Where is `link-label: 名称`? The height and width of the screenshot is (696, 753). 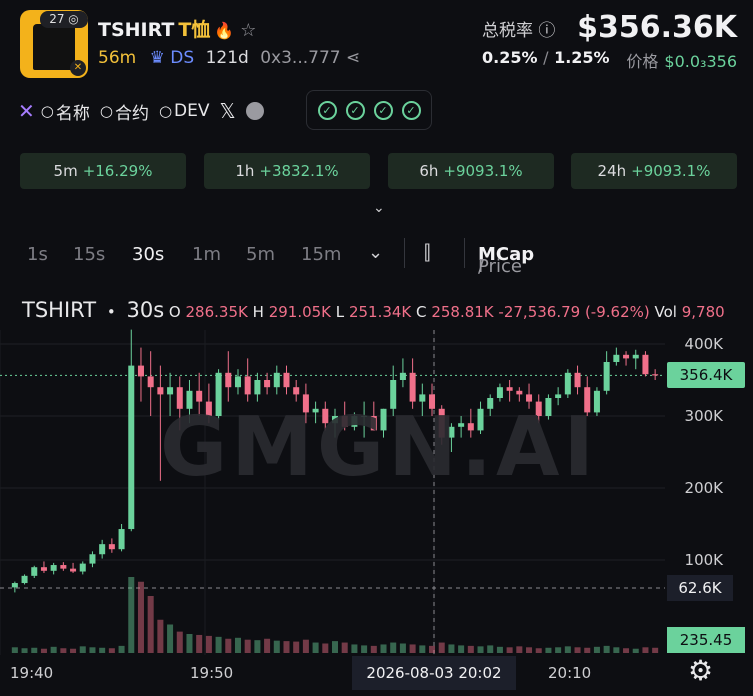 link-label: 名称 is located at coordinates (72, 113).